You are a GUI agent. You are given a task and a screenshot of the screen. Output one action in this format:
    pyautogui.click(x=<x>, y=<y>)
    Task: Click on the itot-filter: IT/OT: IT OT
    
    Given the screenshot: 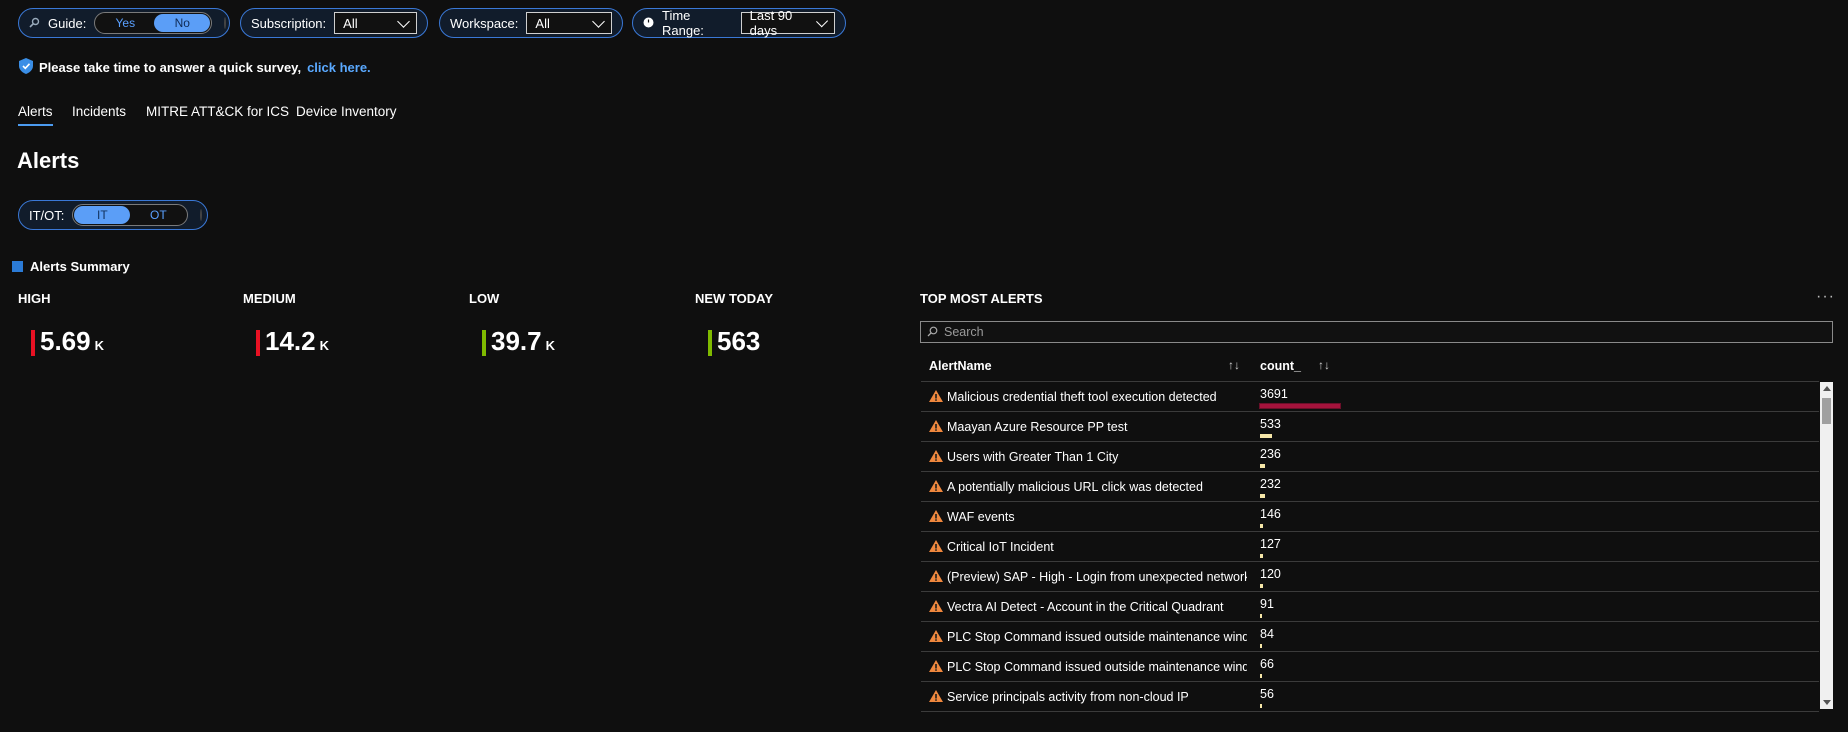 What is the action you would take?
    pyautogui.click(x=113, y=215)
    